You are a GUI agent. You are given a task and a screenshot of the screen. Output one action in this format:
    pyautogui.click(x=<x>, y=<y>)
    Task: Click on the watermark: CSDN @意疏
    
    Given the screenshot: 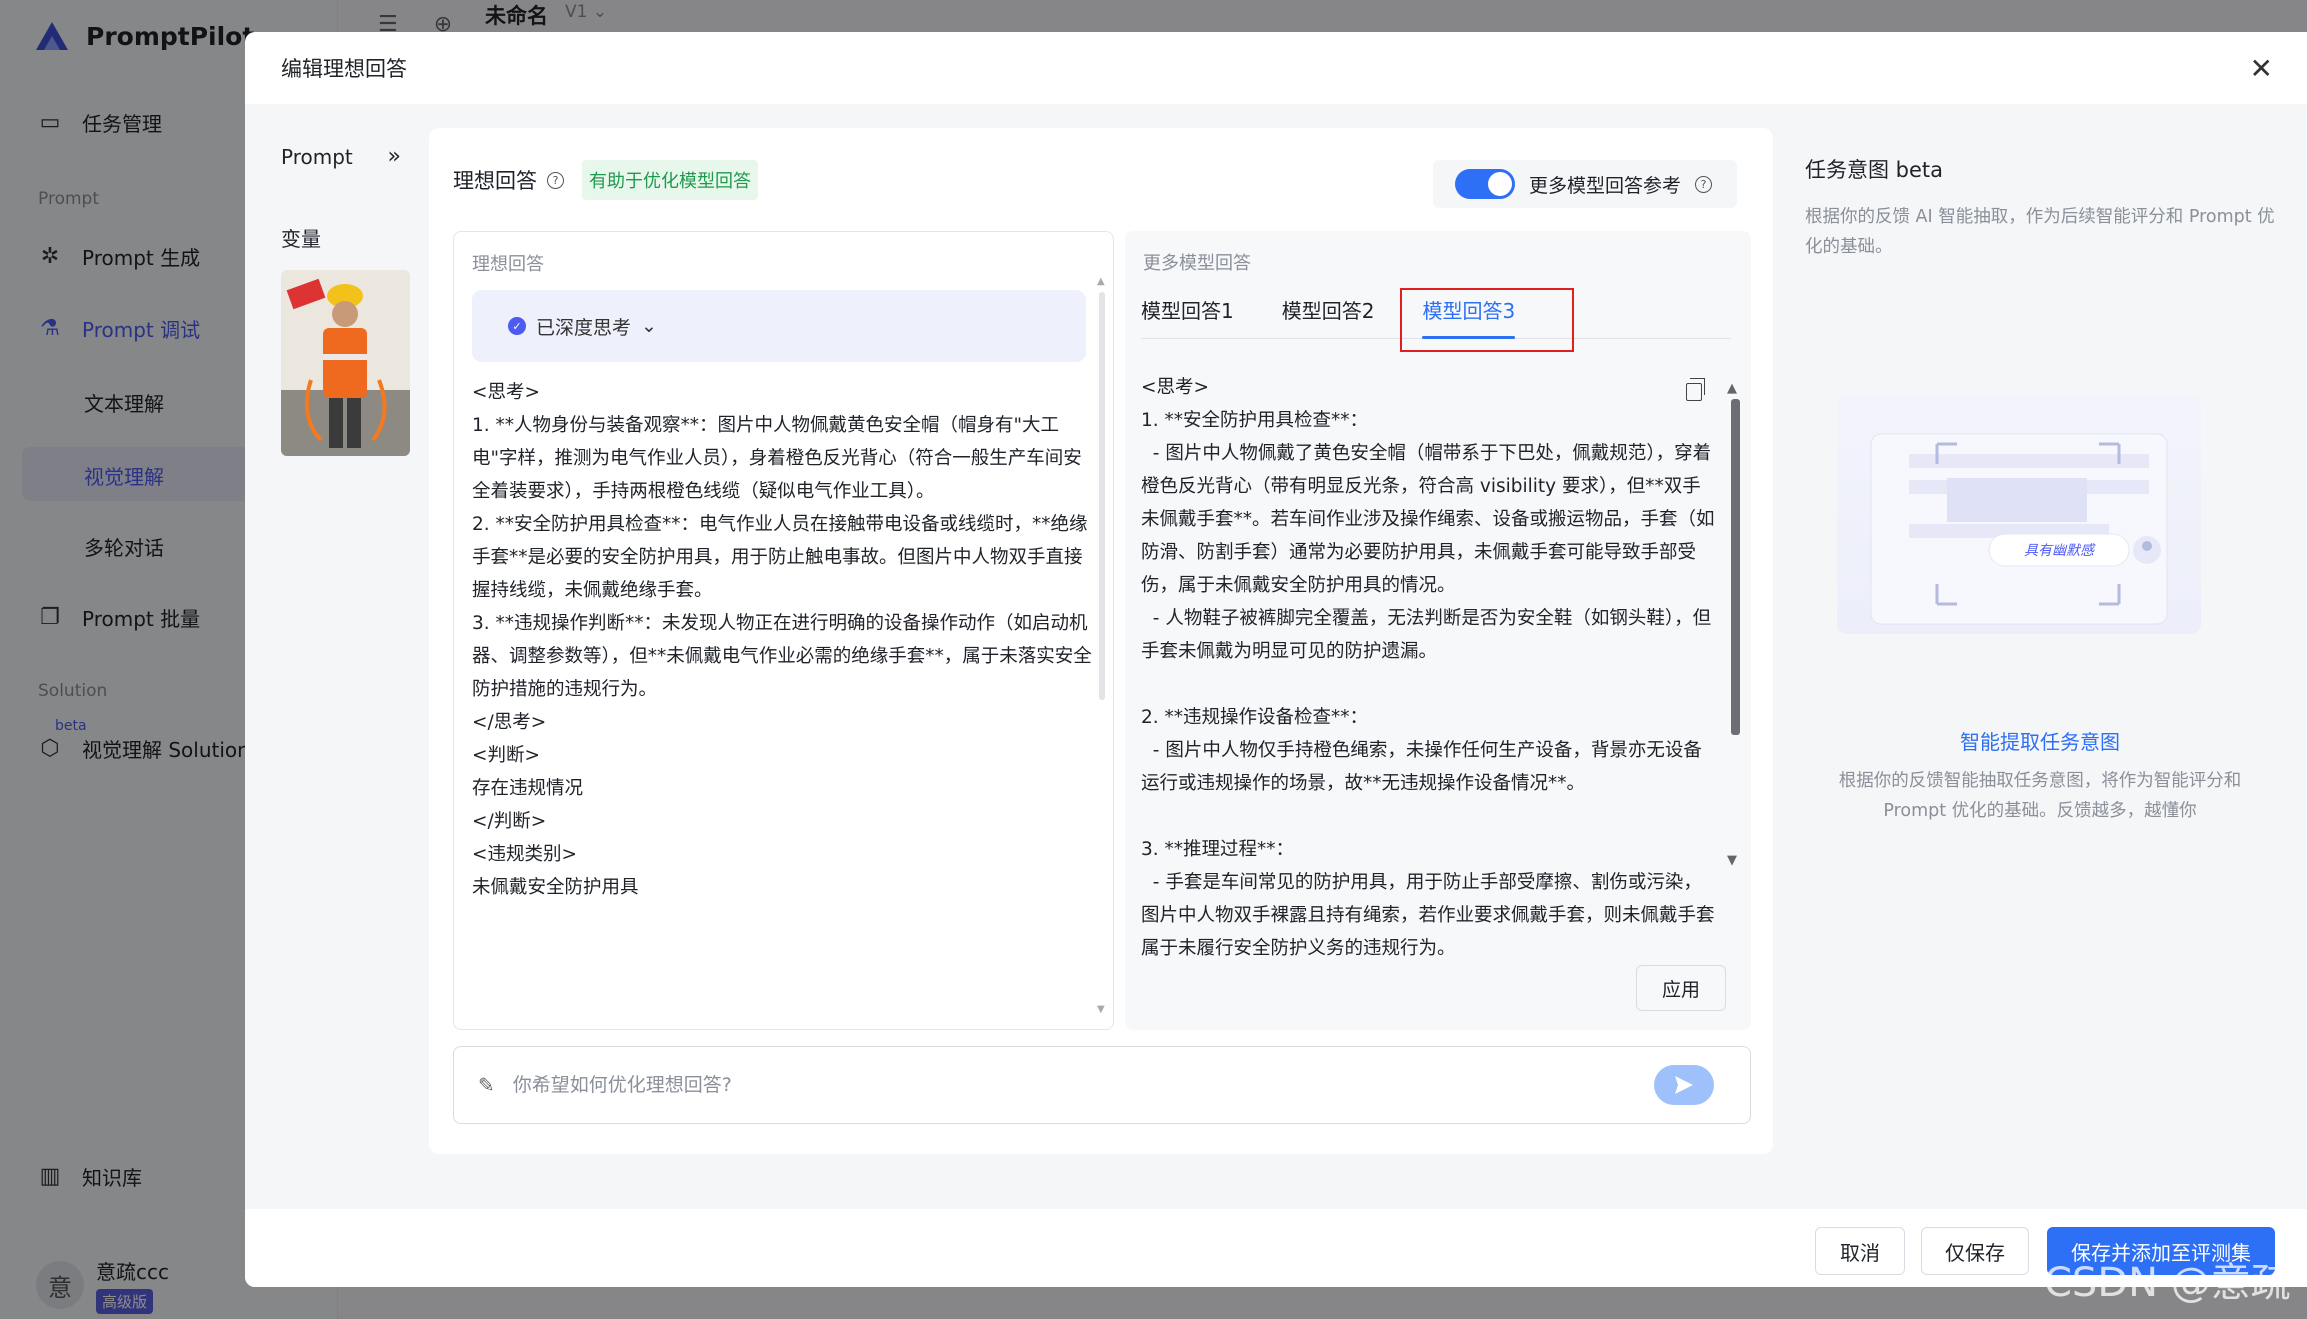 What is the action you would take?
    pyautogui.click(x=2167, y=1283)
    